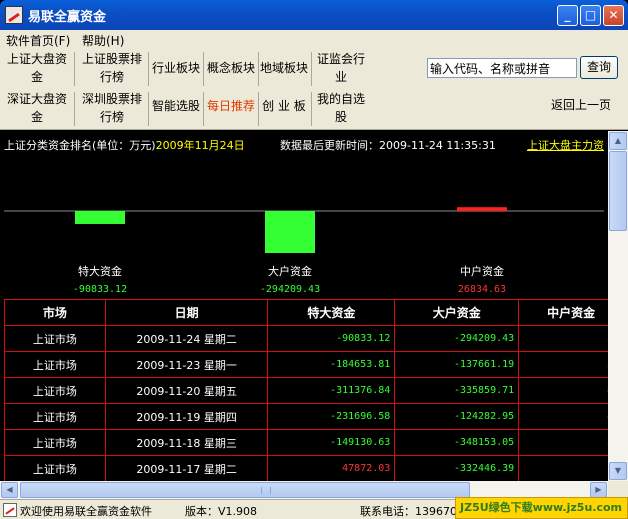  I want to click on daily-recommend-button: 每日推荐, so click(231, 106).